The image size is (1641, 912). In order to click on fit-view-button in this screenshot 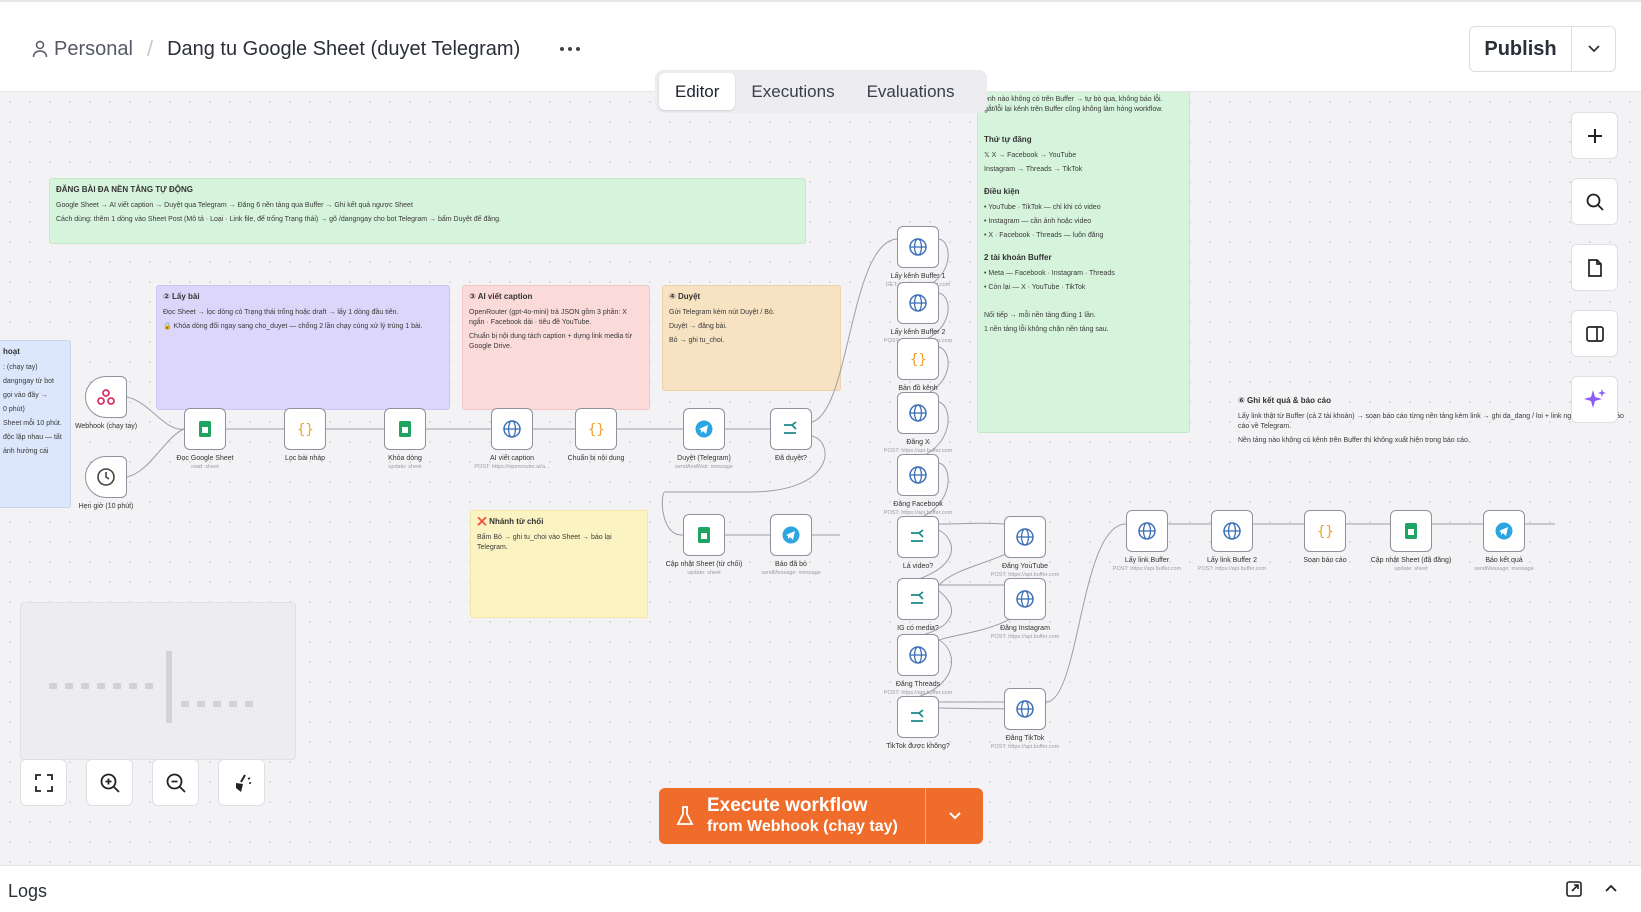, I will do `click(43, 782)`.